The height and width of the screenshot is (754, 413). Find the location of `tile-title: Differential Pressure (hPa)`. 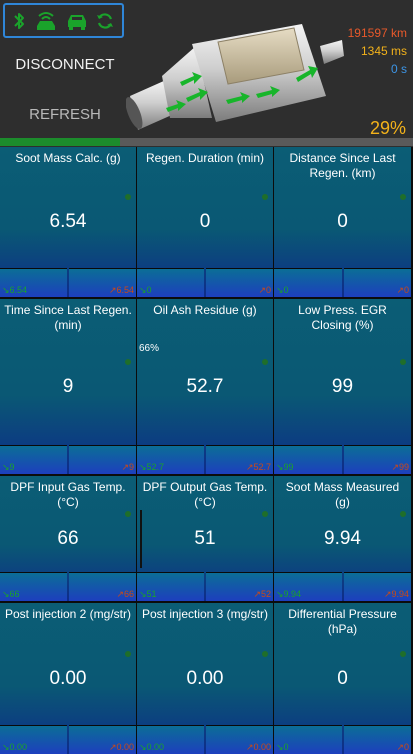

tile-title: Differential Pressure (hPa) is located at coordinates (342, 621).